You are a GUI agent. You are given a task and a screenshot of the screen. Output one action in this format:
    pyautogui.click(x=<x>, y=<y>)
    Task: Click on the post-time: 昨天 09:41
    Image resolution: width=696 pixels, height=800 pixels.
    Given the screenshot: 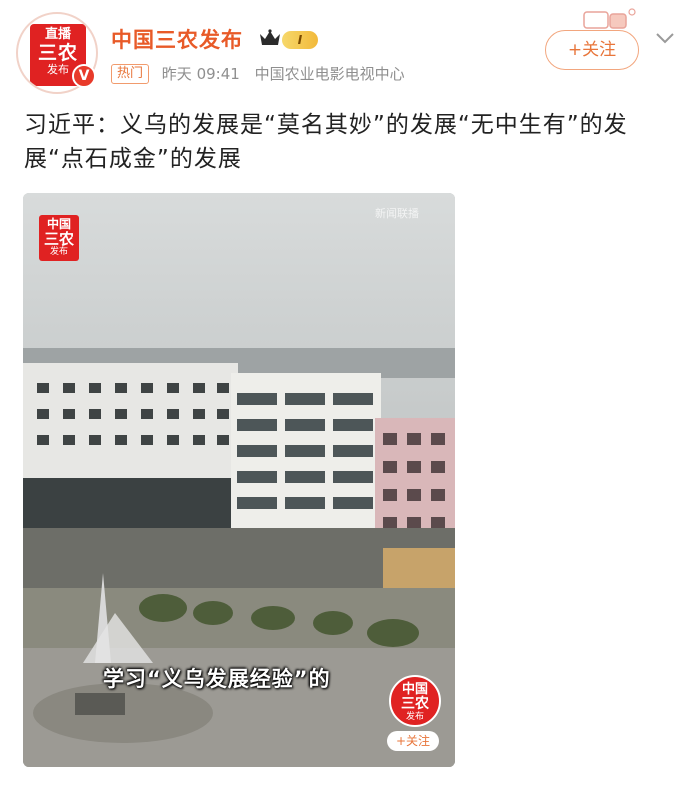 What is the action you would take?
    pyautogui.click(x=200, y=74)
    